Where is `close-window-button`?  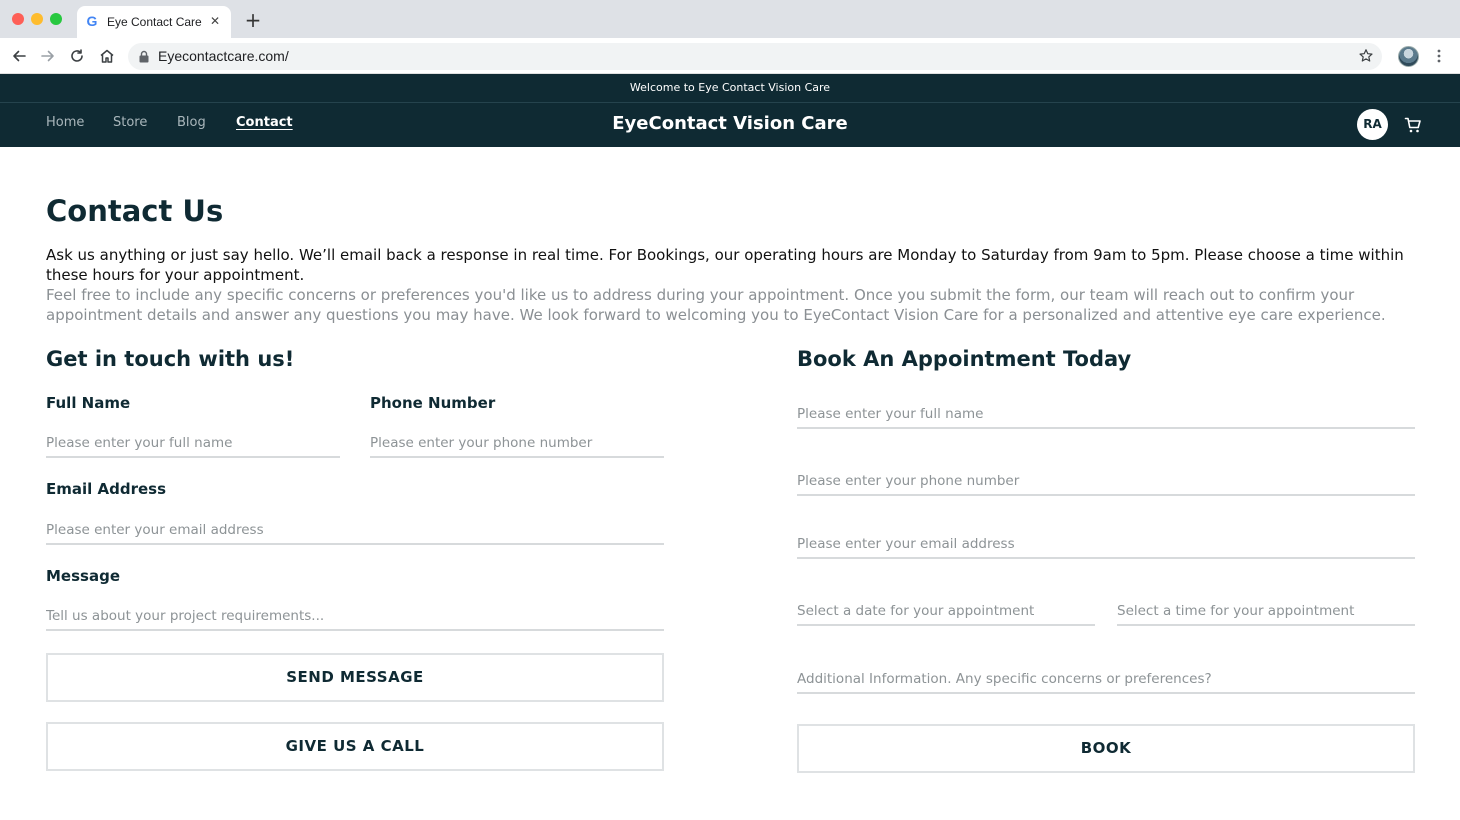
close-window-button is located at coordinates (18, 19).